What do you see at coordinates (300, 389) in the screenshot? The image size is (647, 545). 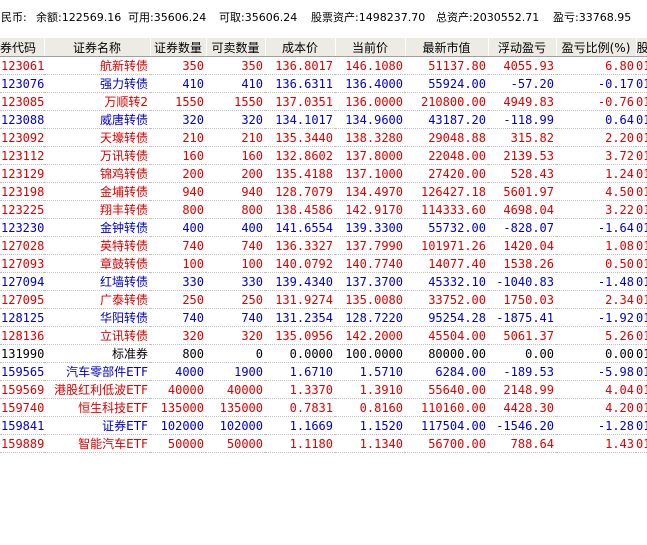 I see `cell-cost: 1.3370` at bounding box center [300, 389].